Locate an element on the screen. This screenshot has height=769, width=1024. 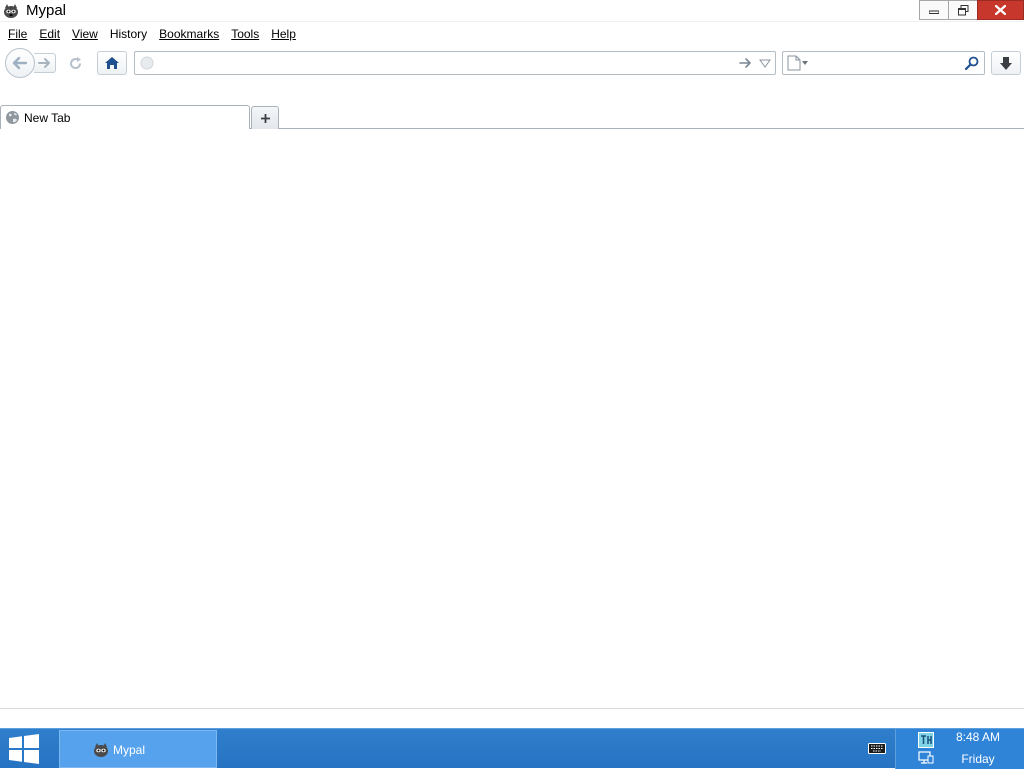
chevron-down-icon is located at coordinates (805, 63).